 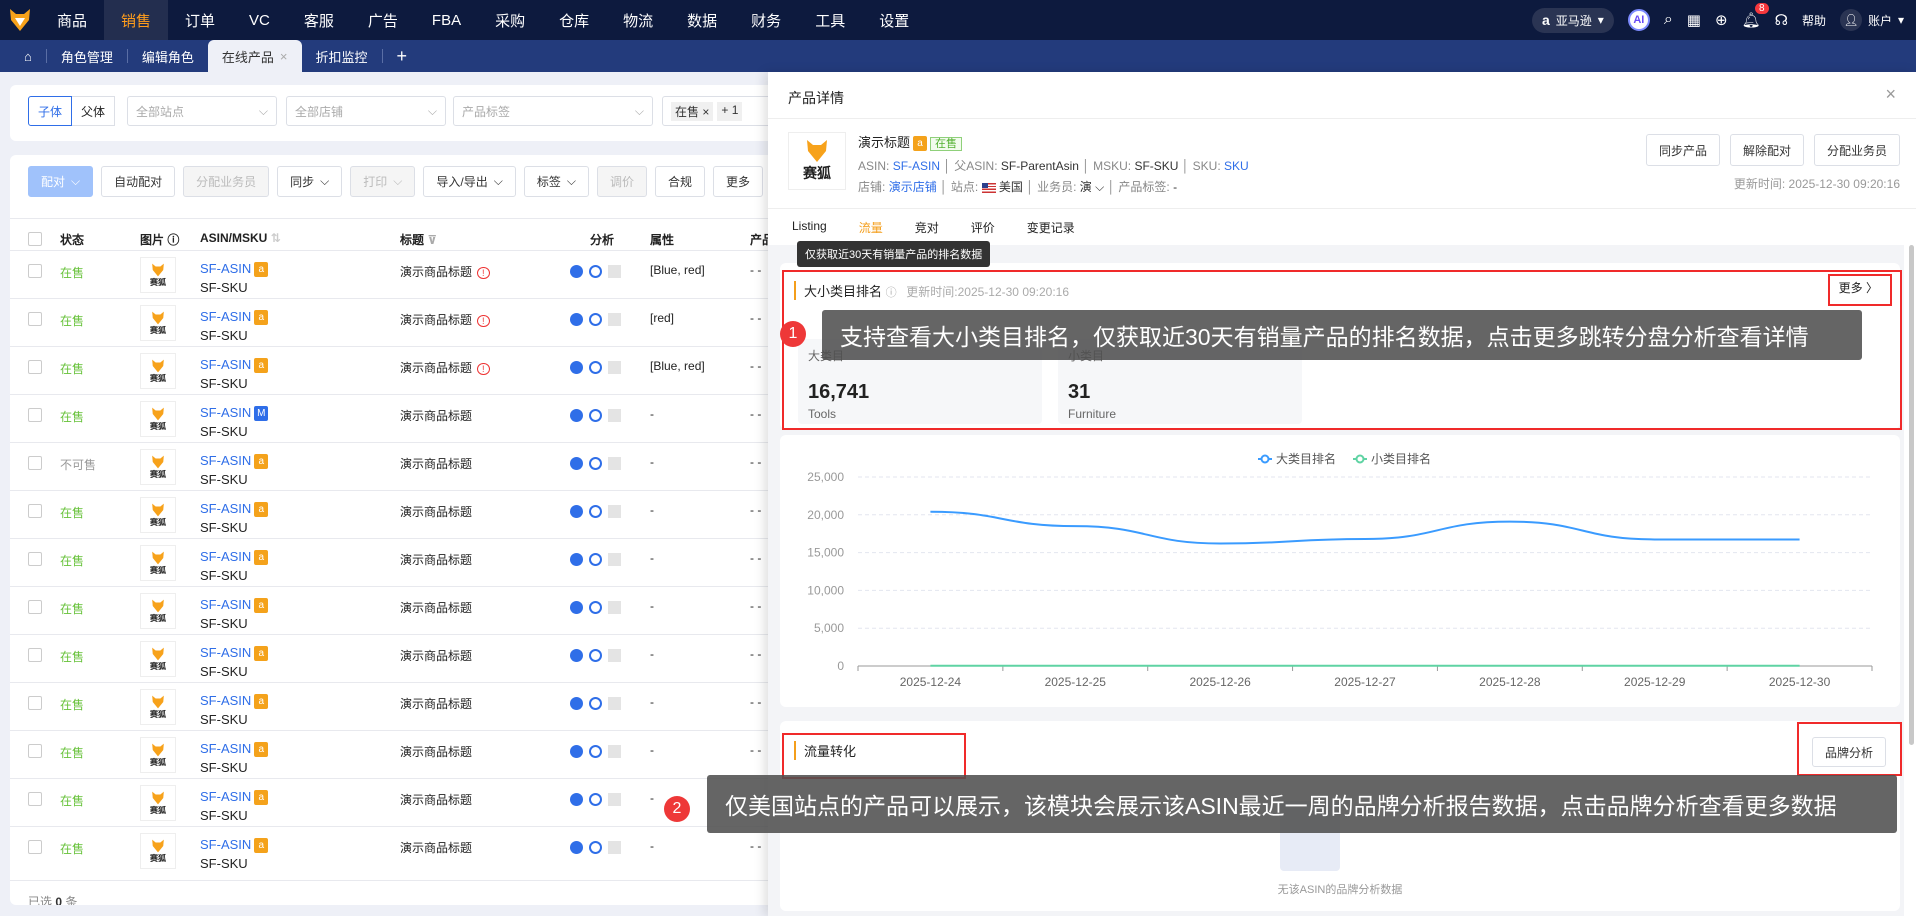 What do you see at coordinates (1766, 150) in the screenshot?
I see `unpair-button: 解除配对` at bounding box center [1766, 150].